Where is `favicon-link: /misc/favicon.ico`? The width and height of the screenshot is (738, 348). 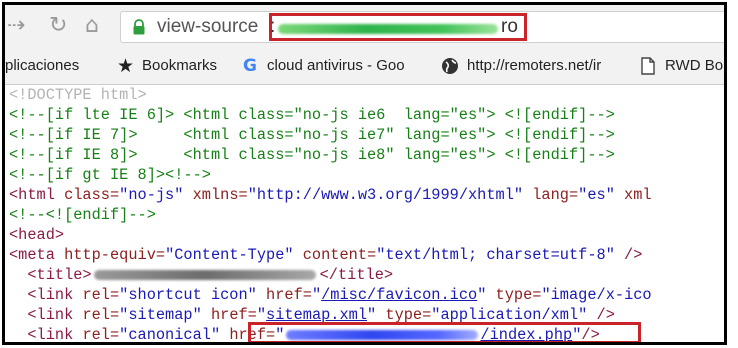 favicon-link: /misc/favicon.ico is located at coordinates (399, 295).